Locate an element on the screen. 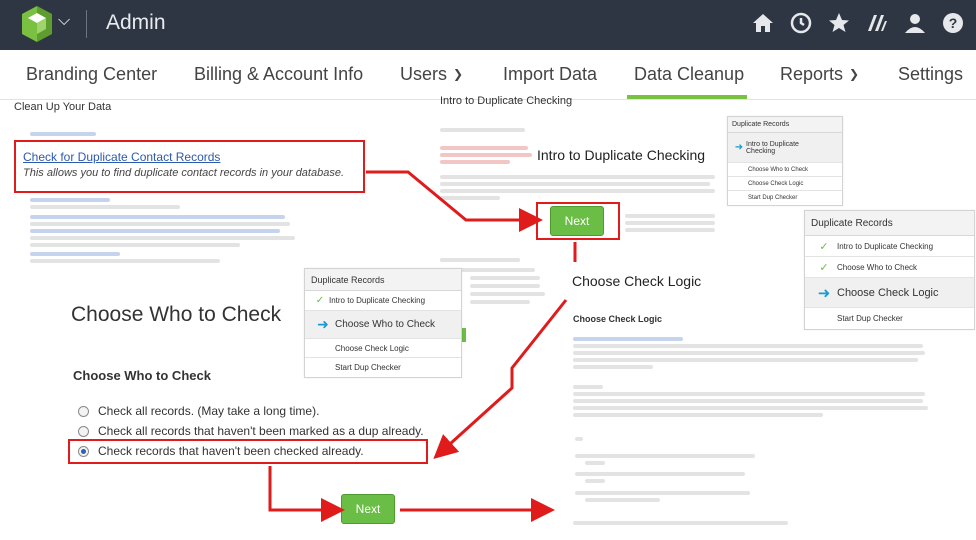 The width and height of the screenshot is (976, 540). nav-reports: Reports ❯ is located at coordinates (819, 74).